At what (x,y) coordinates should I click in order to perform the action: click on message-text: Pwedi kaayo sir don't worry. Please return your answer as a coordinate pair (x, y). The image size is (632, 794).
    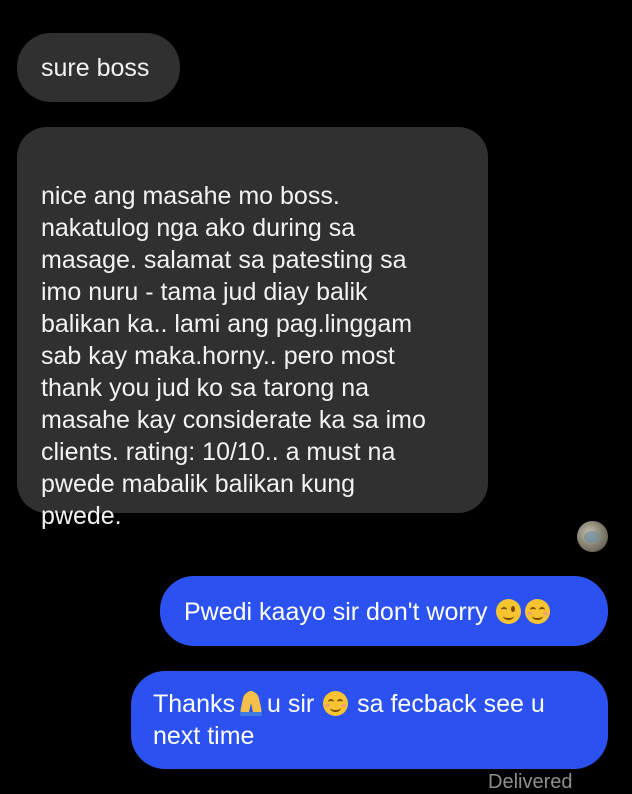
    Looking at the image, I should click on (336, 612).